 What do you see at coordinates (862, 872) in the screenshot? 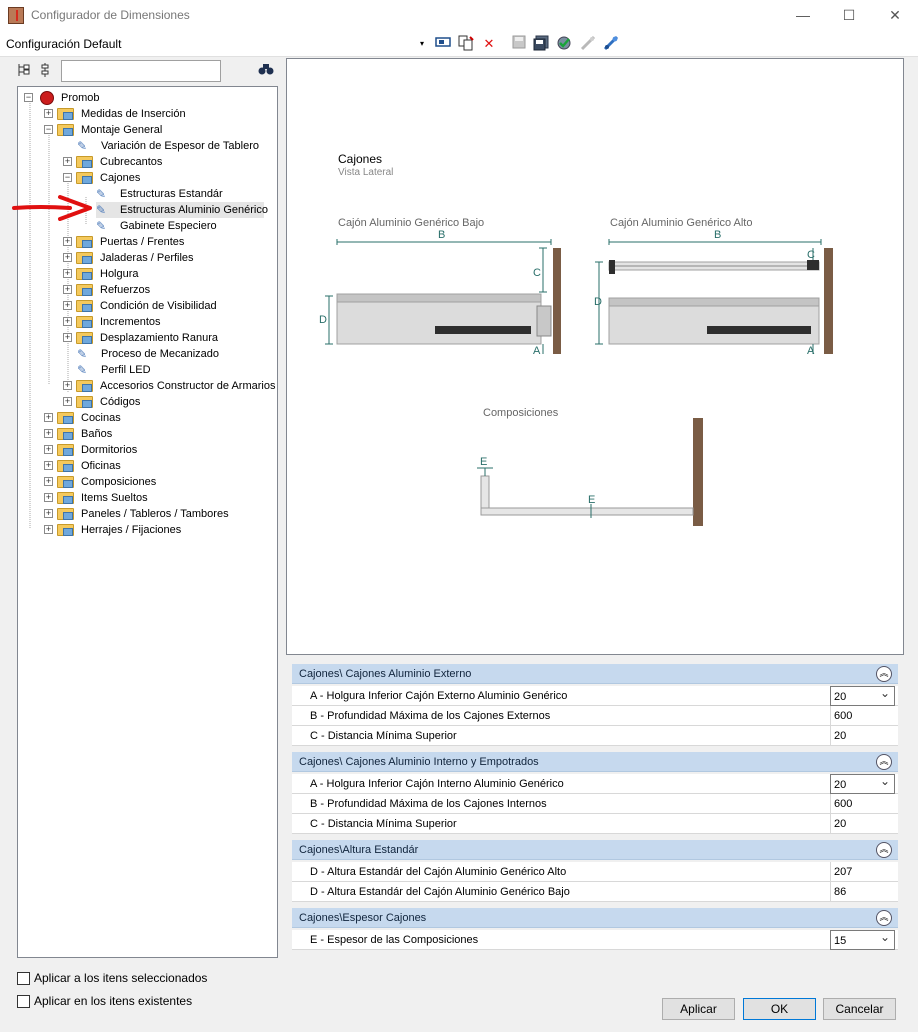
I see `altura-alto-input: 207` at bounding box center [862, 872].